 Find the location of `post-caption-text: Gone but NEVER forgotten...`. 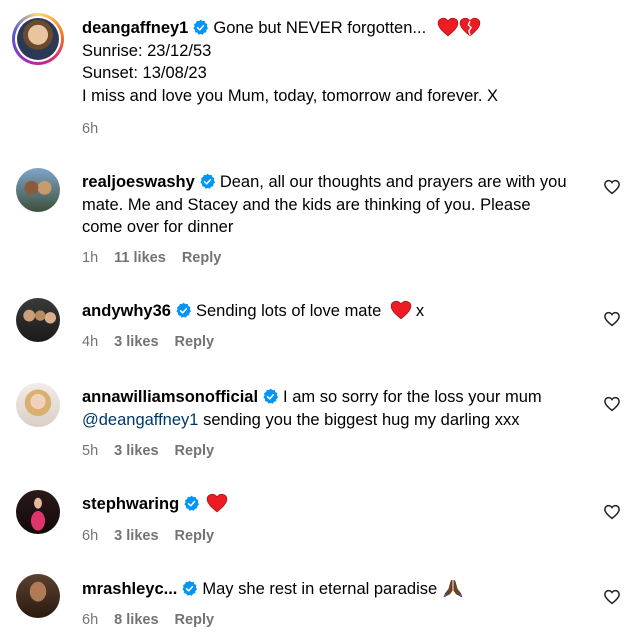

post-caption-text: Gone but NEVER forgotten... is located at coordinates (320, 28).